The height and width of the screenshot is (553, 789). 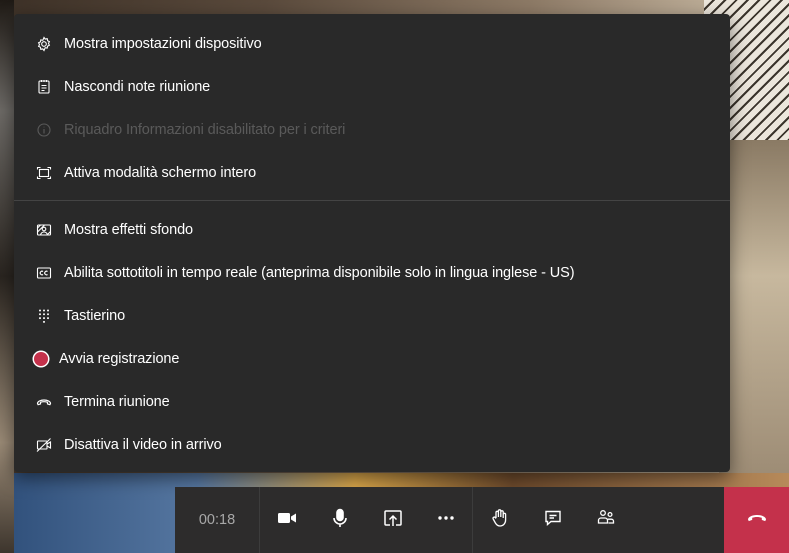 I want to click on menu-item-dialpad: Tastierino, so click(x=372, y=316).